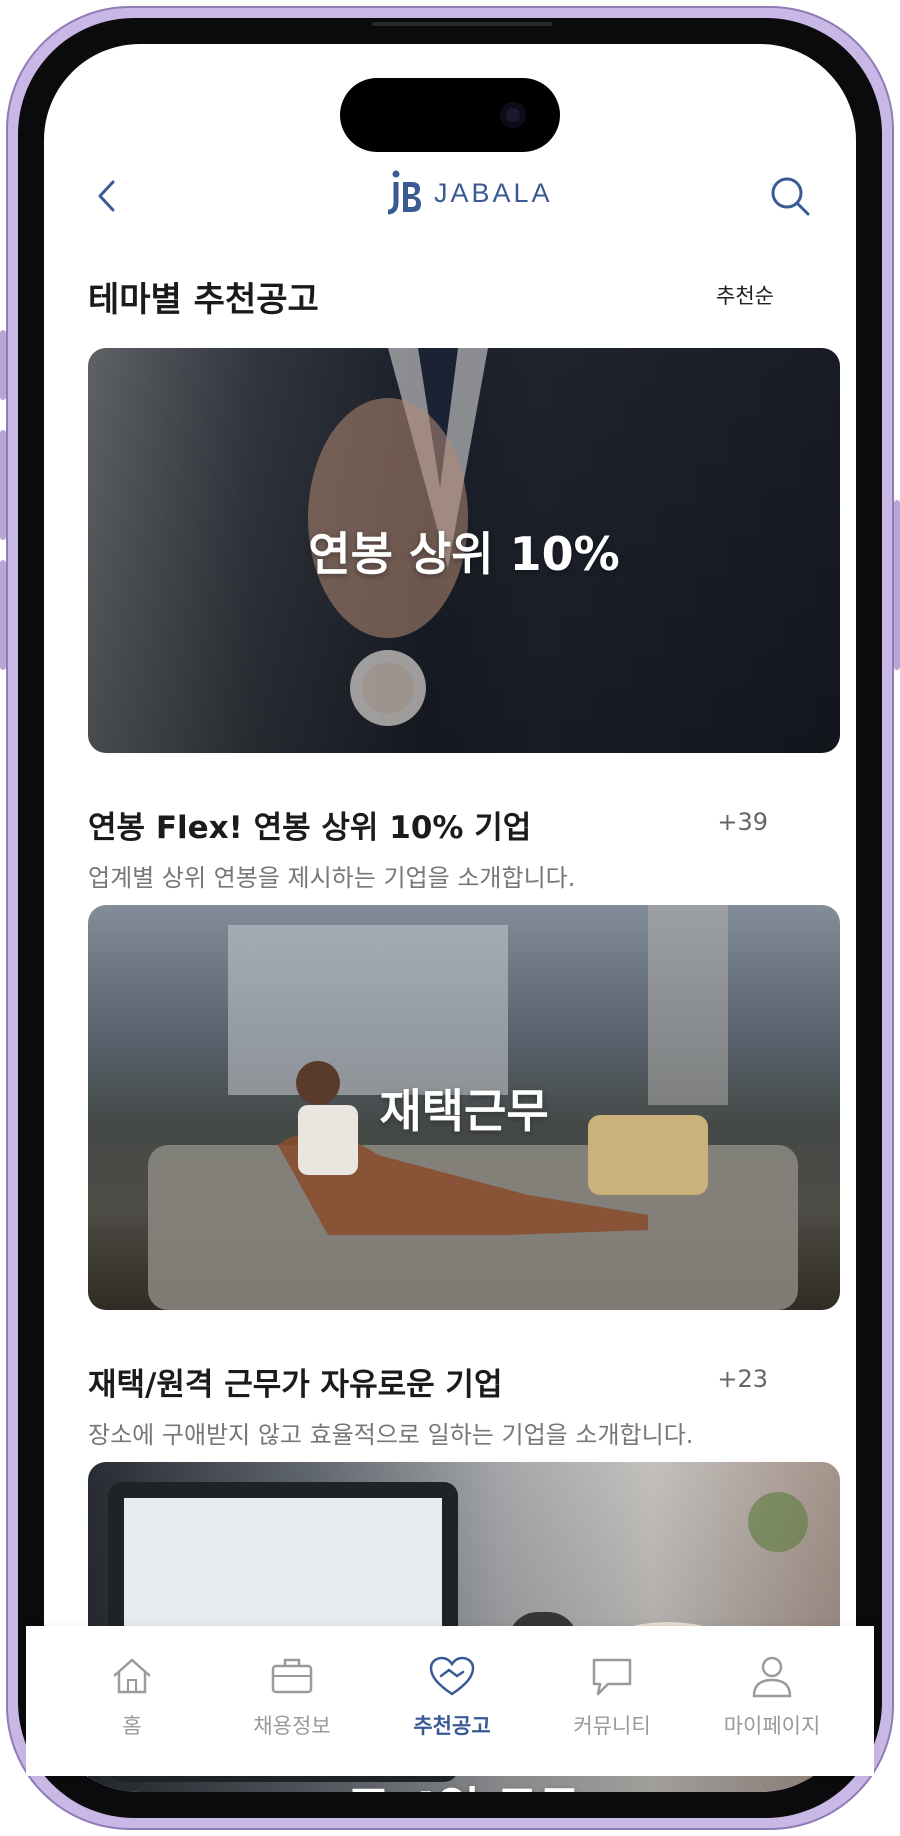 This screenshot has height=1836, width=900. Describe the element at coordinates (292, 1726) in the screenshot. I see `tab-label: 채용정보` at that location.